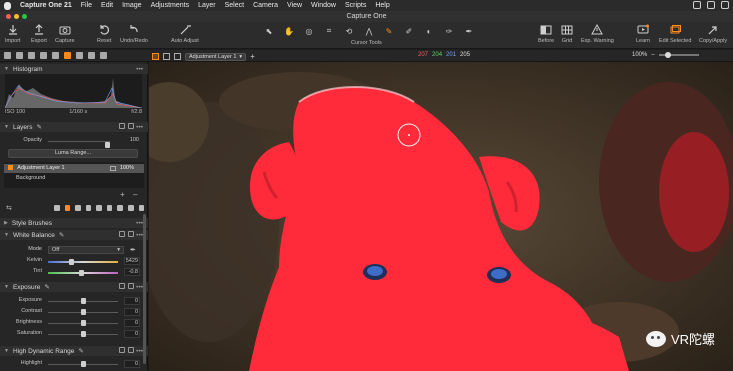 The width and height of the screenshot is (733, 371). Describe the element at coordinates (74, 223) in the screenshot. I see `style-brushes-header: ▶ Style Brushes •••` at that location.